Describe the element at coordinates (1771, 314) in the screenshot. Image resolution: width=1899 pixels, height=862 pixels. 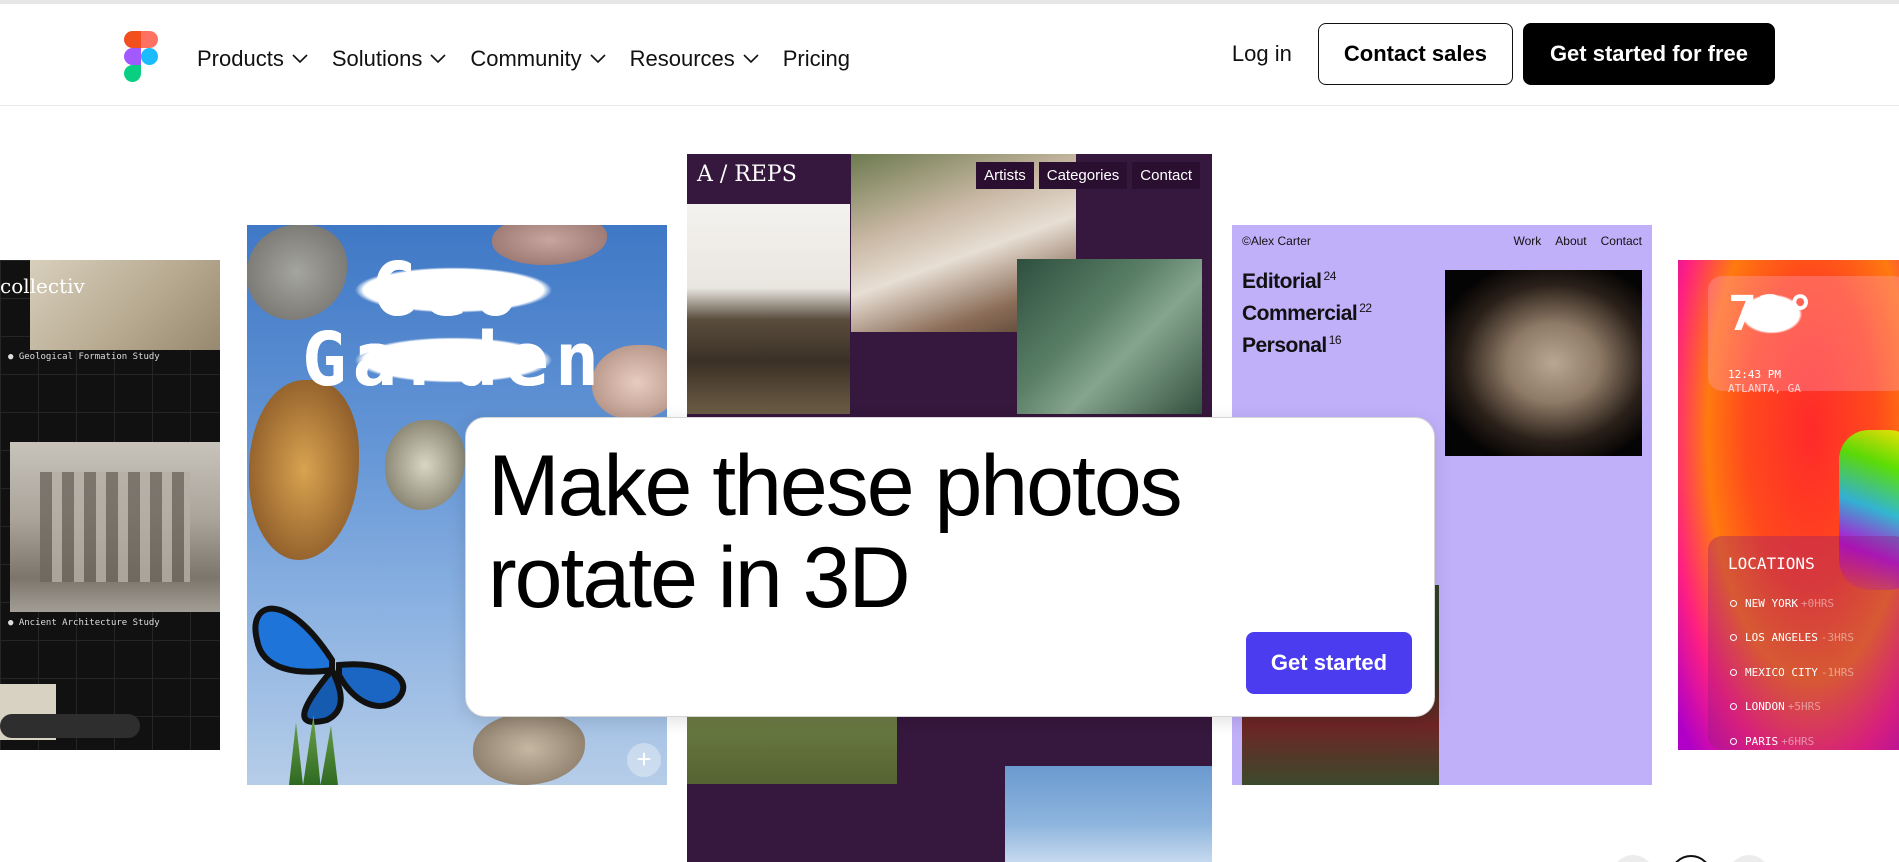
I see `temperature-value: 72°` at that location.